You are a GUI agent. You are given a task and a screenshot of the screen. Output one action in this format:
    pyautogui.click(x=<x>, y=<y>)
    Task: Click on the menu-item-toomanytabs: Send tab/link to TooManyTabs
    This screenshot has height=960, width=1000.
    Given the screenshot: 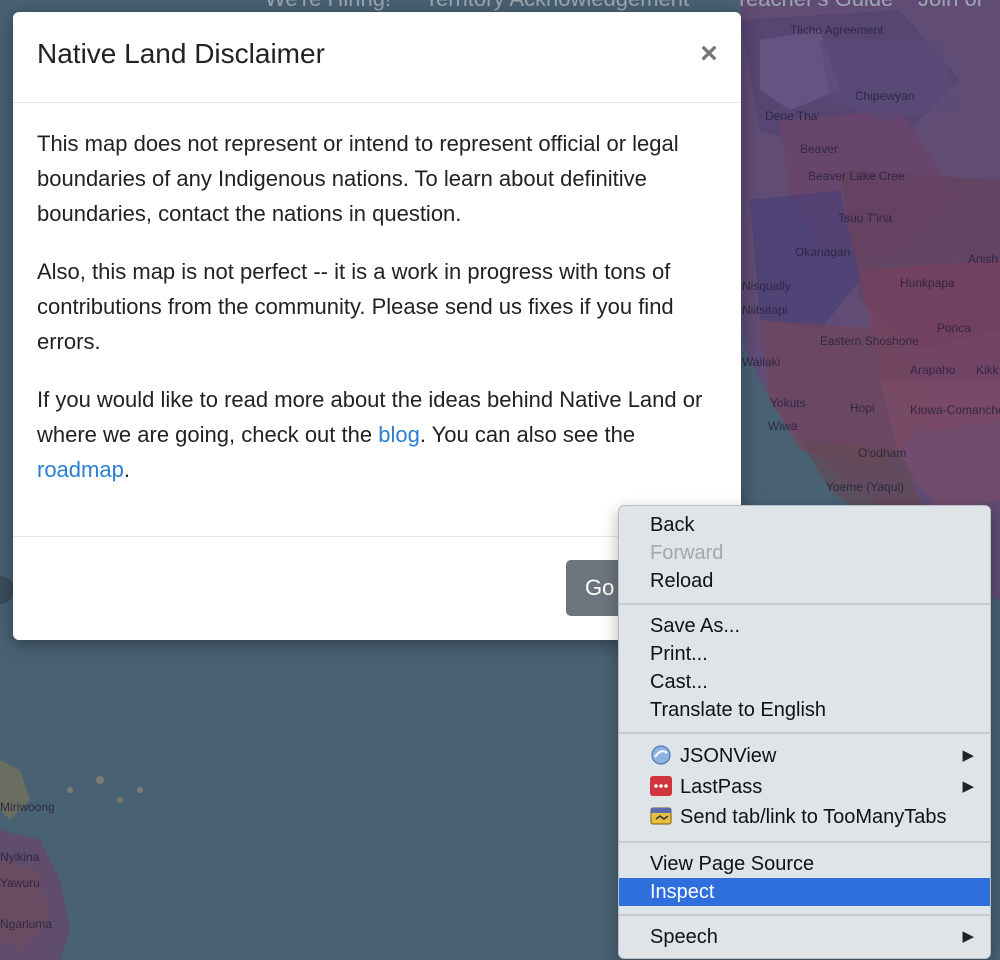 What is the action you would take?
    pyautogui.click(x=804, y=817)
    